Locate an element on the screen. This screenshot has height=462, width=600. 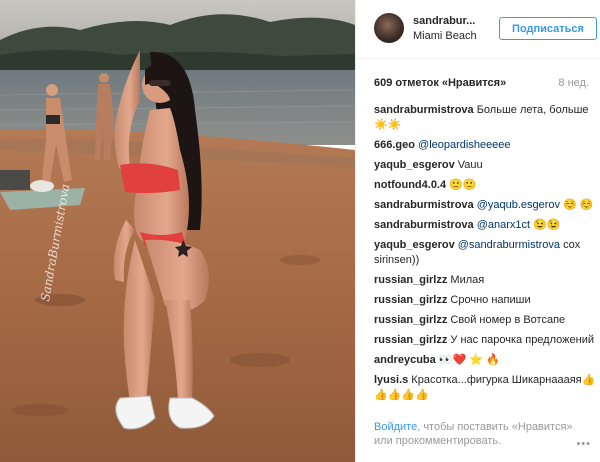
comment-text: Vauu is located at coordinates (468, 165).